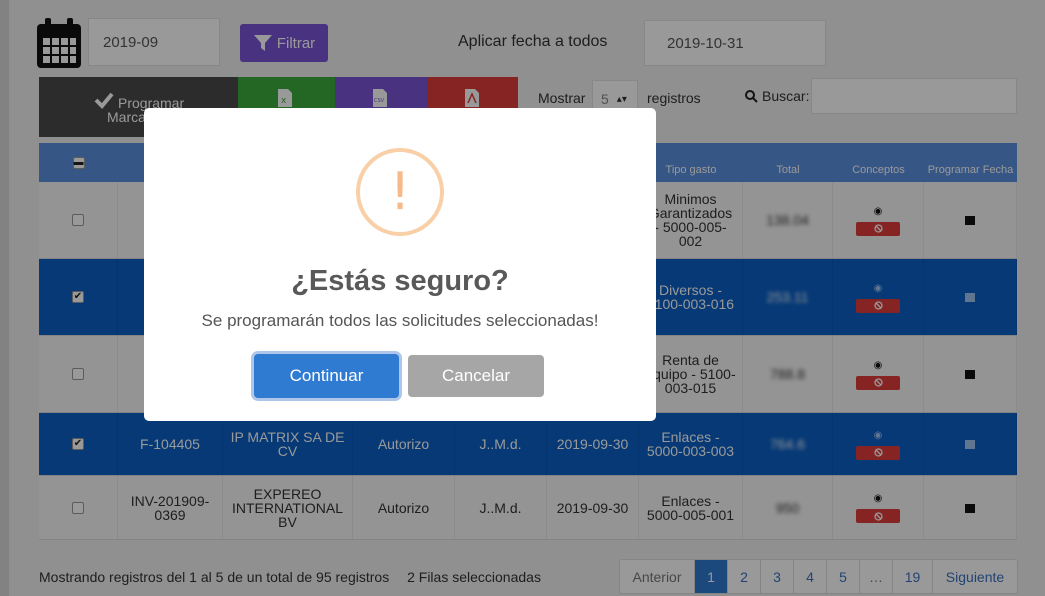 This screenshot has width=1045, height=596. I want to click on warning-icon-glyph: !, so click(400, 192).